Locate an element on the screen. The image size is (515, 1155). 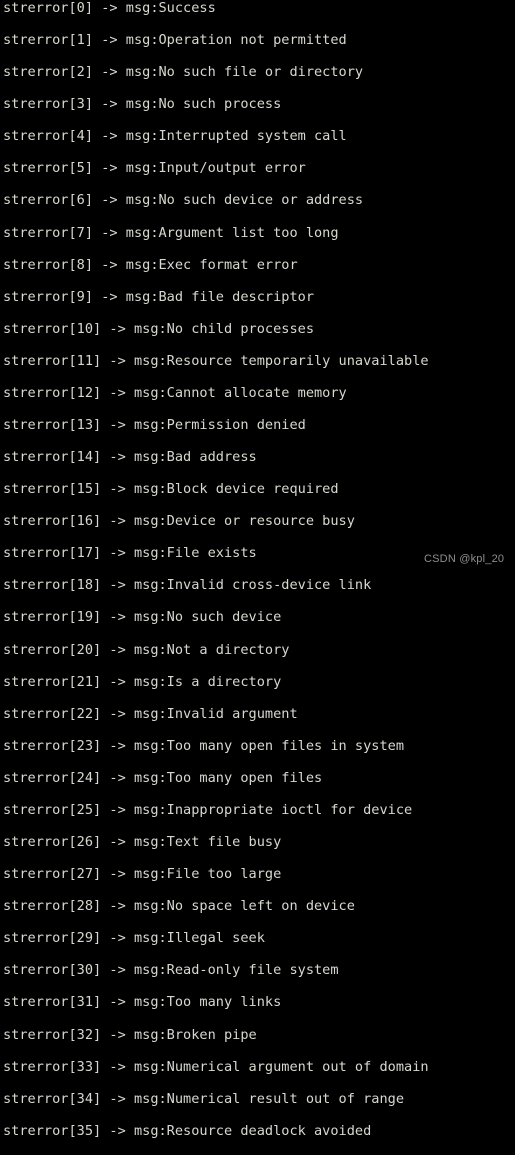
console-line: strerror[27] -> msg:File too large is located at coordinates (142, 874).